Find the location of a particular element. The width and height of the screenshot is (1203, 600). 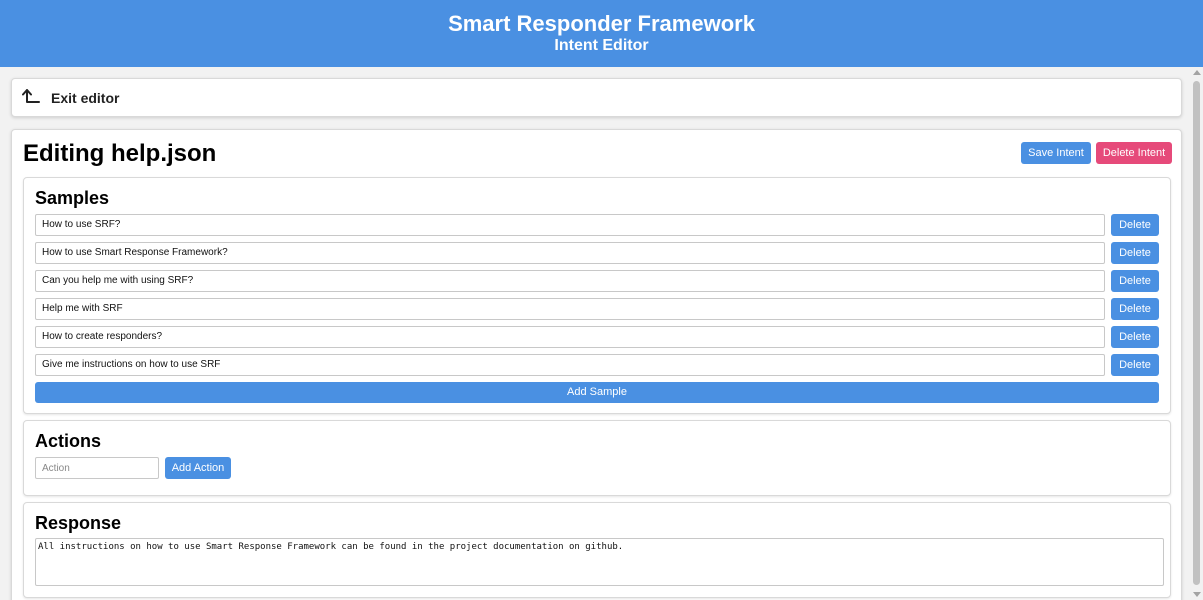

add-action-button: Add Action is located at coordinates (198, 468).